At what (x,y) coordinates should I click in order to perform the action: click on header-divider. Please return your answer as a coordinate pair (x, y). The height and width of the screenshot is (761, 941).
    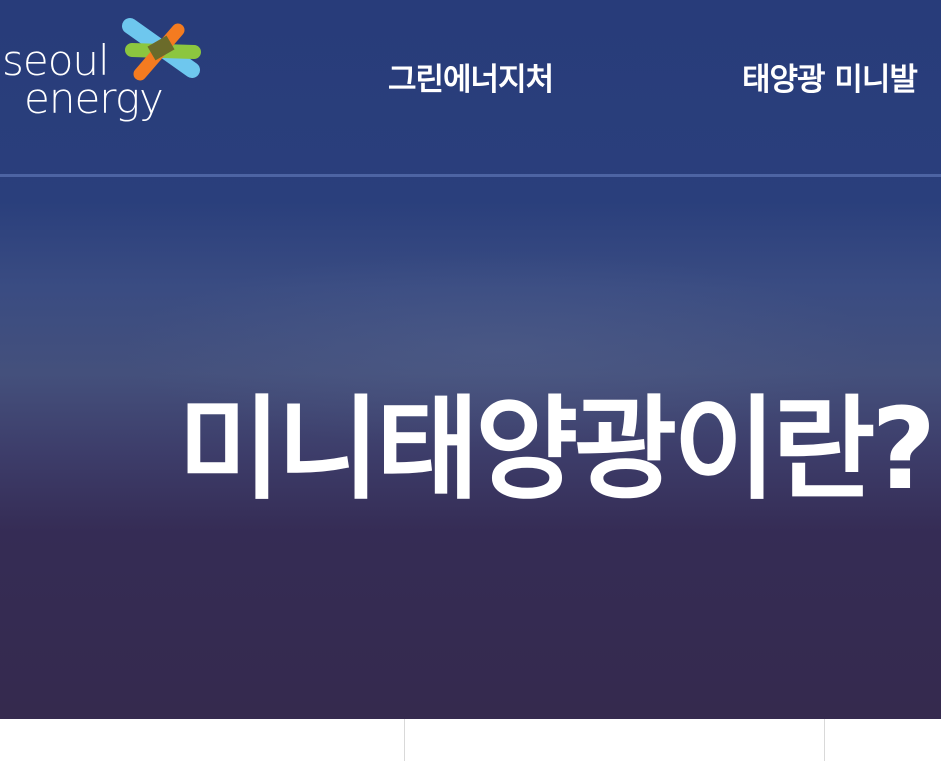
    Looking at the image, I should click on (470, 175).